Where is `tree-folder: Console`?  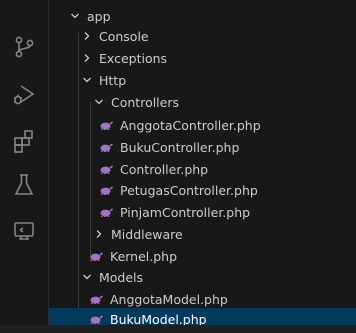
tree-folder: Console is located at coordinates (202, 36).